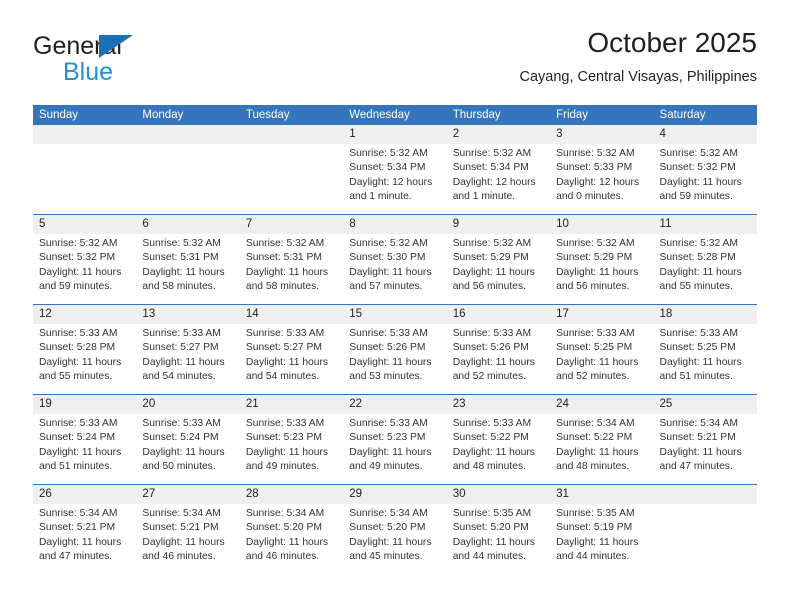 The height and width of the screenshot is (612, 792). I want to click on daylight-text: Daylight: 12 hours and 1 minute., so click(391, 189).